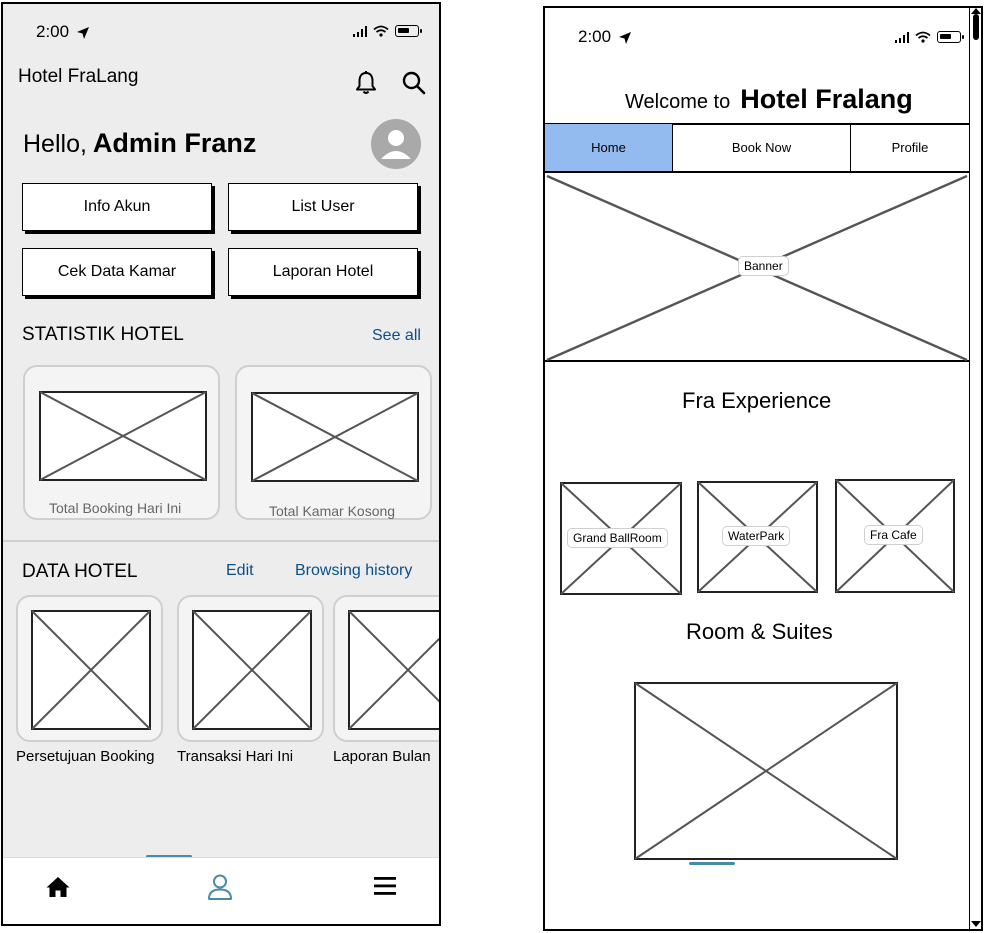 This screenshot has height=933, width=985. I want to click on statistik-title: STATISTIK HOTEL, so click(103, 334).